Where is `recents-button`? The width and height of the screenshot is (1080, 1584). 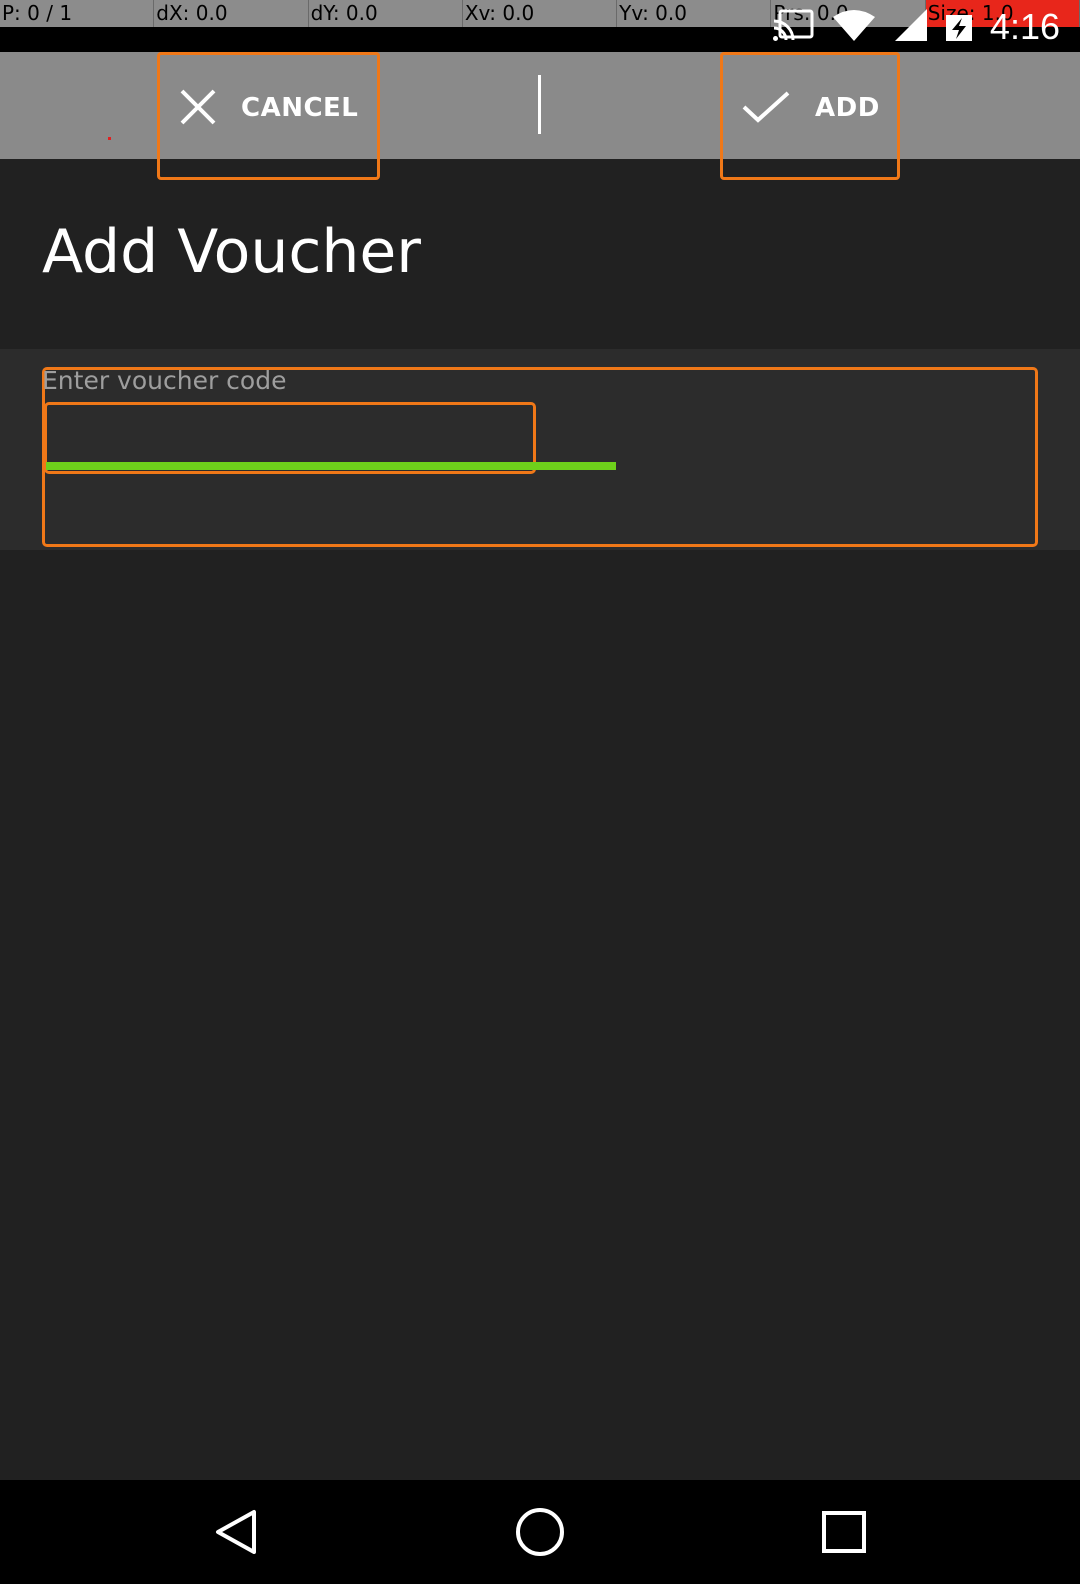
recents-button is located at coordinates (844, 1532).